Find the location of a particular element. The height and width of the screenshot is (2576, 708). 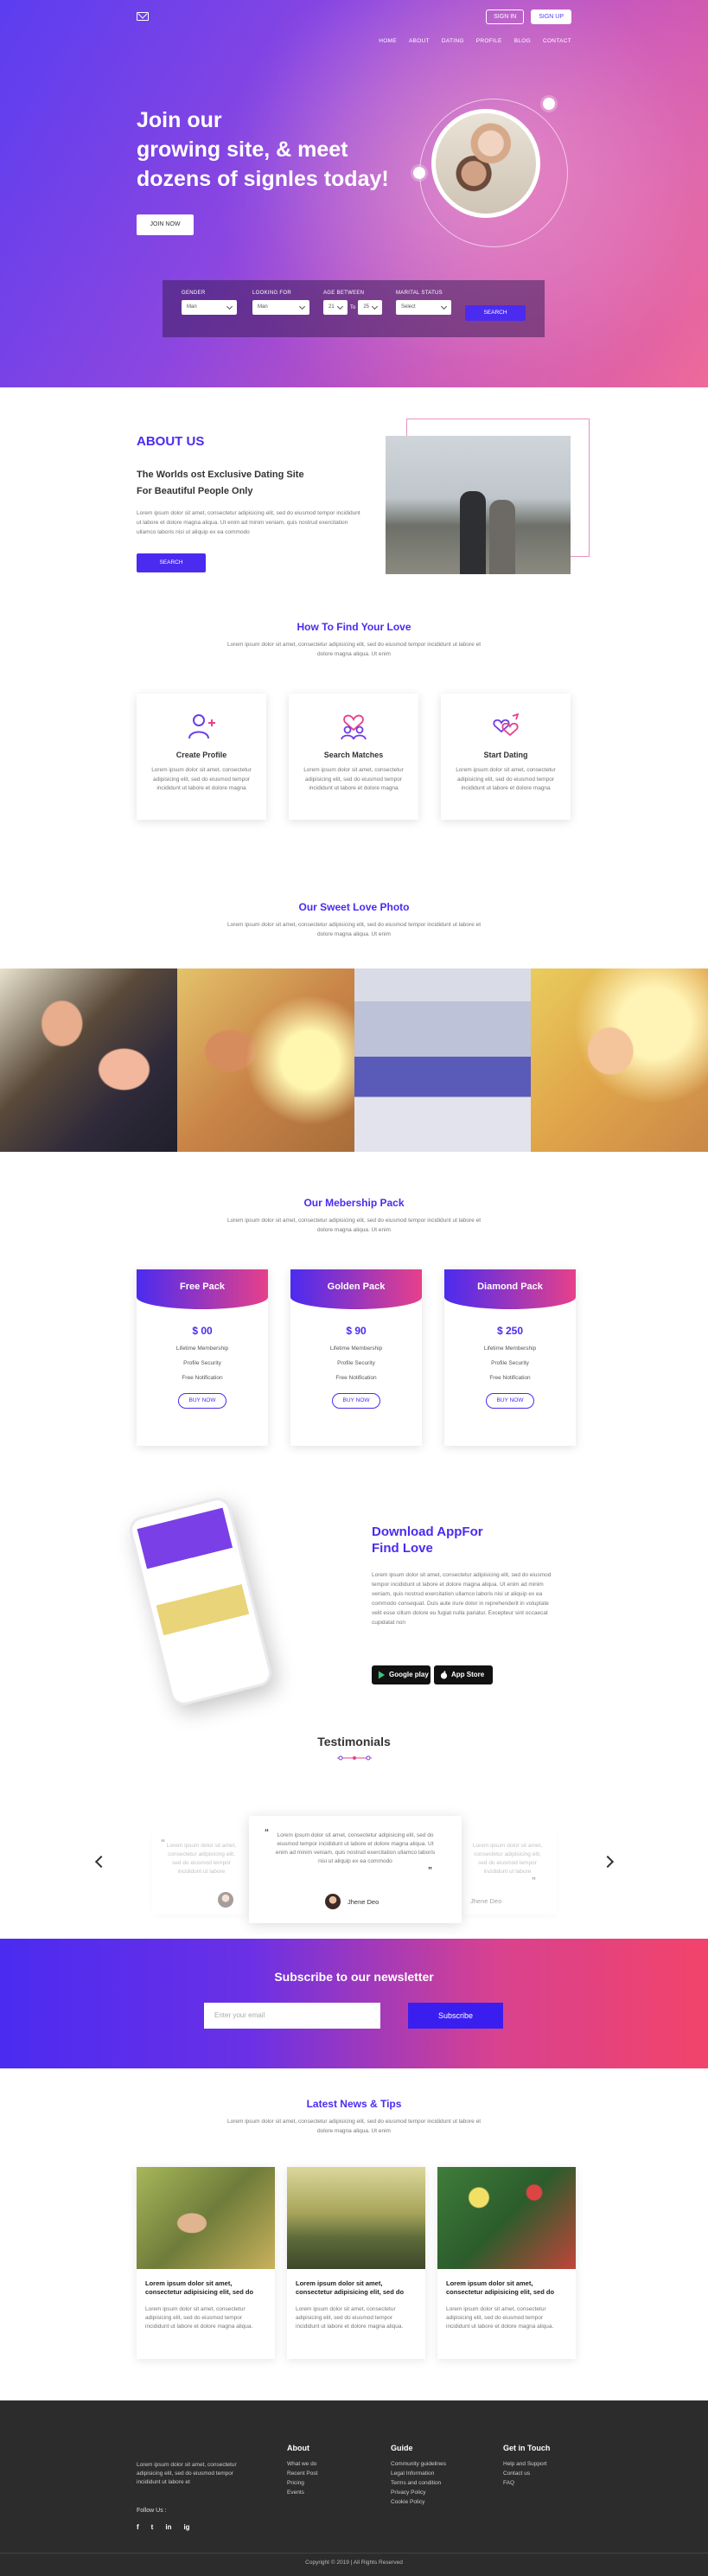

app-store-label: App Store is located at coordinates (468, 1675).